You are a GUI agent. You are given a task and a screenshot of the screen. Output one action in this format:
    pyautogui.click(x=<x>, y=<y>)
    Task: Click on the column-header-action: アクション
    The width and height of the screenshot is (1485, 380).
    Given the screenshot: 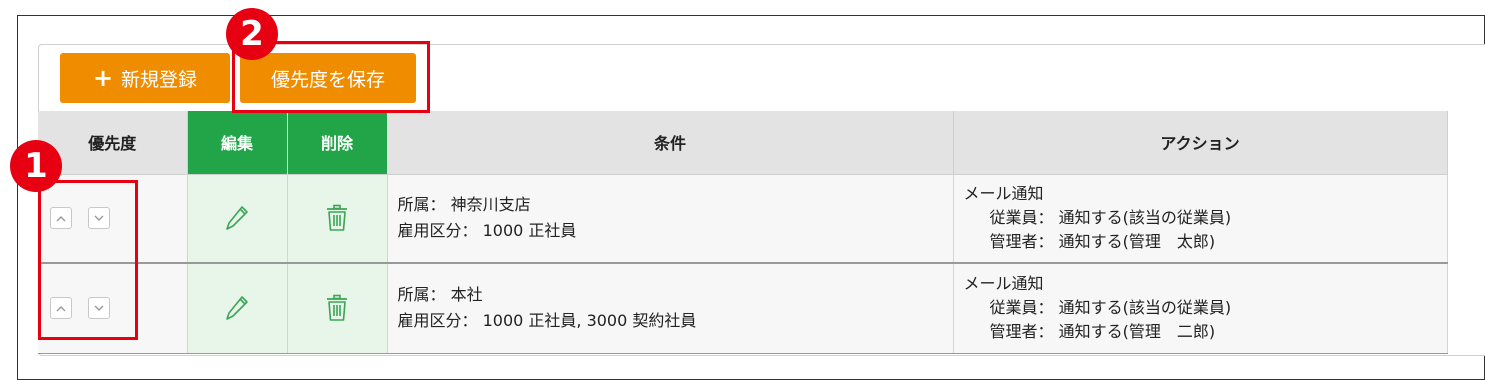 What is the action you would take?
    pyautogui.click(x=1200, y=143)
    